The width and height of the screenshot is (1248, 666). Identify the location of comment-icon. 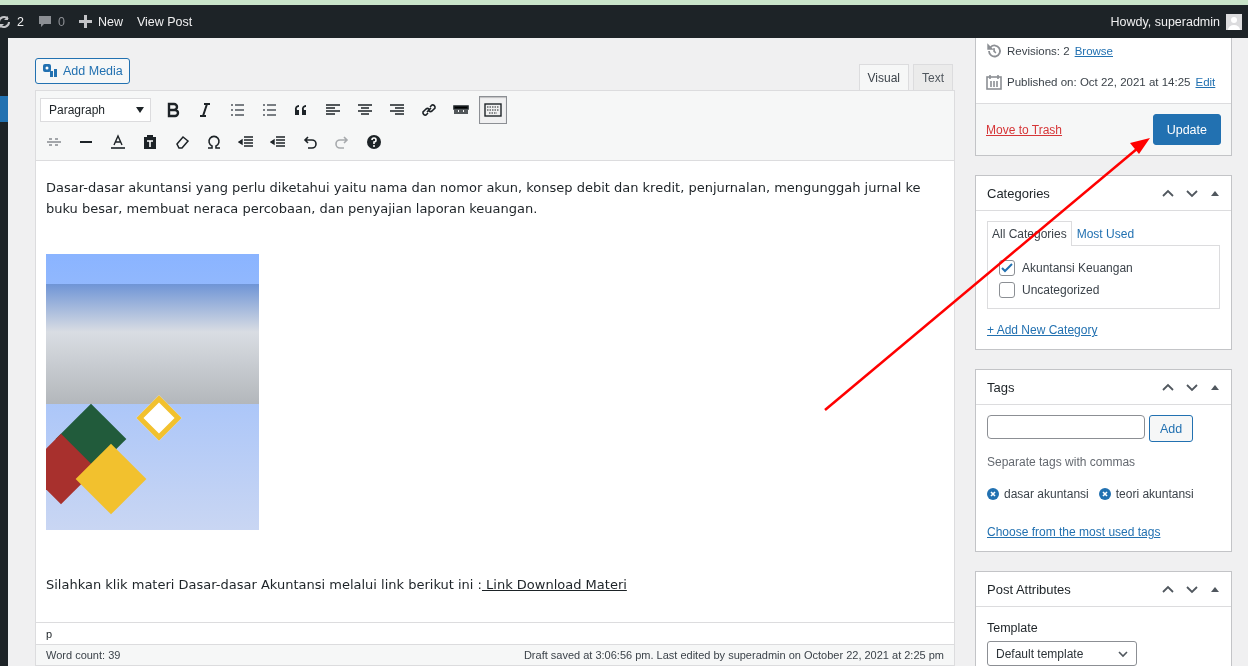
(44, 21).